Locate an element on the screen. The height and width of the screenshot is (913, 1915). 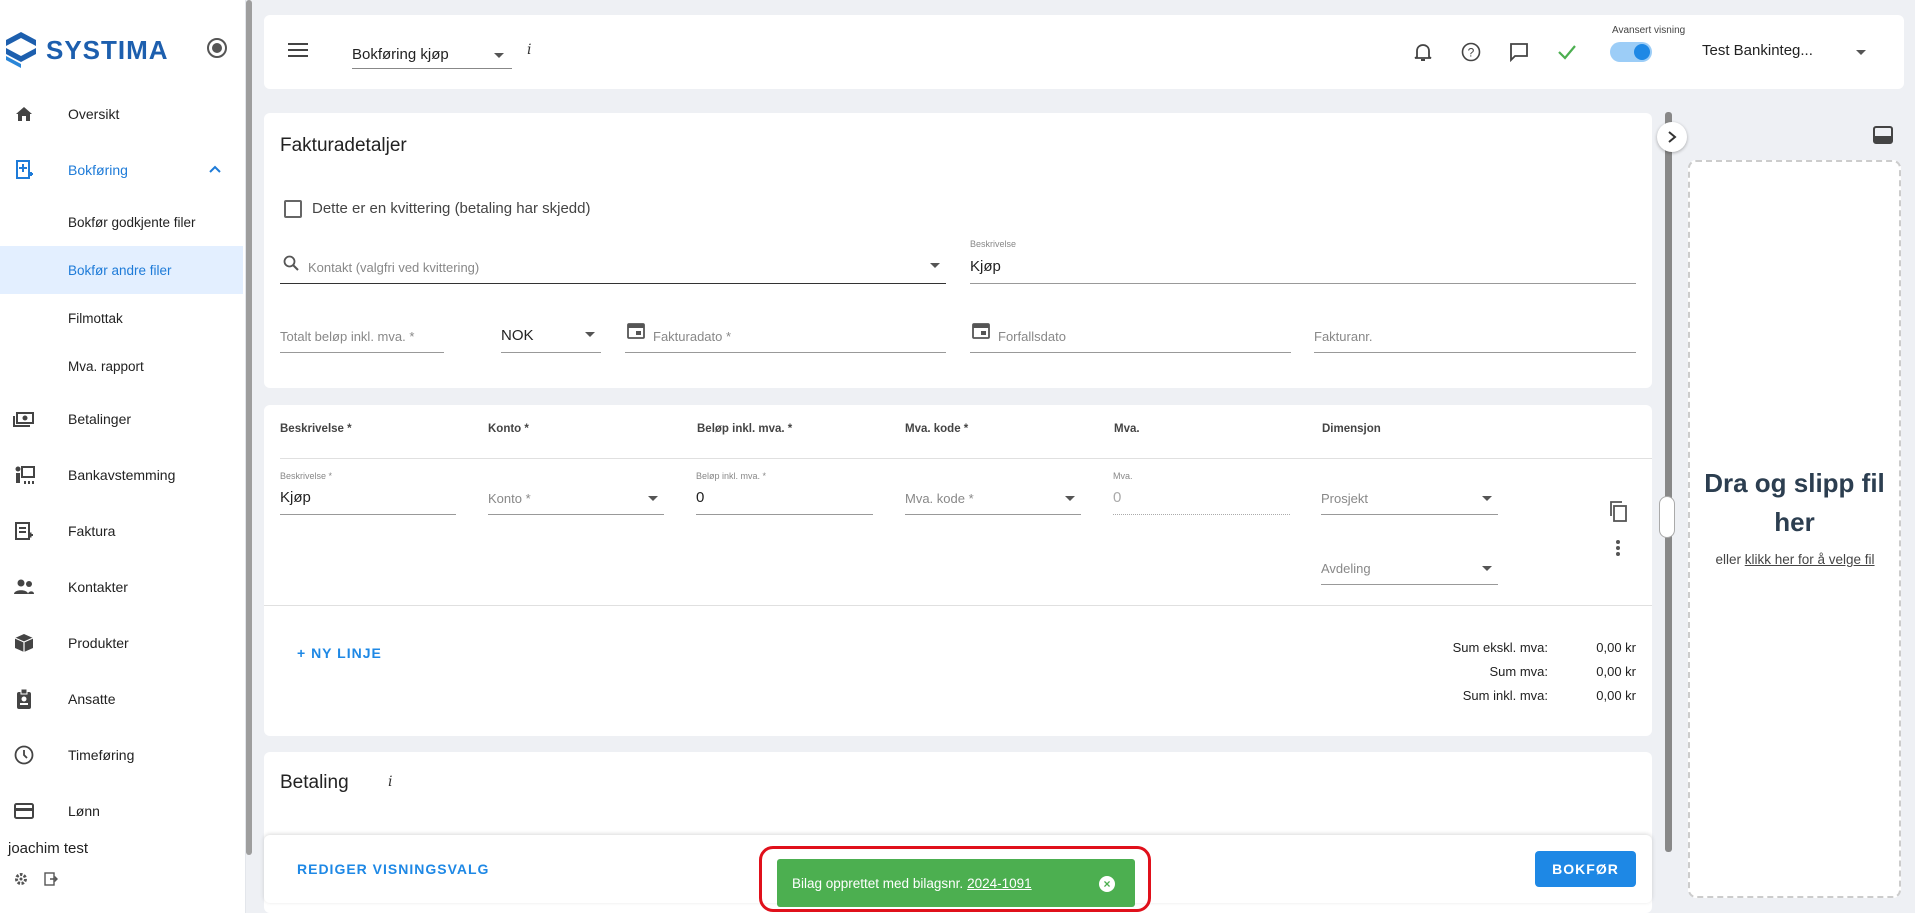
sidebar-item-betalinger: Betalinger is located at coordinates (121, 419).